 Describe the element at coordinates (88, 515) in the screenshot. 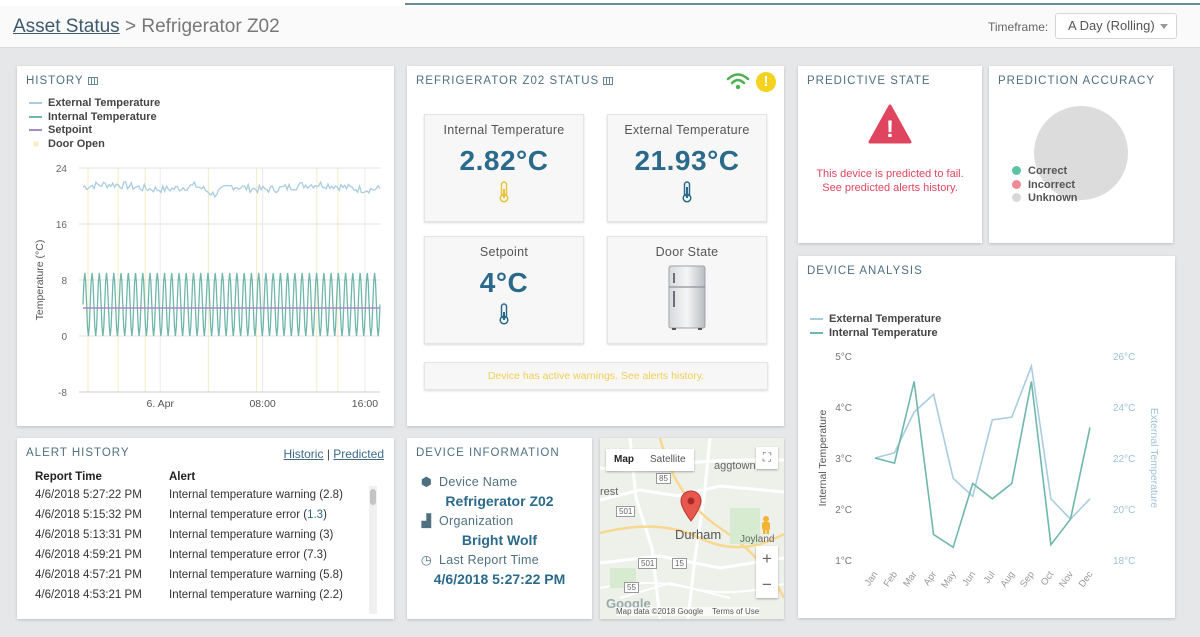

I see `row-time: 4/6/2018 5:15:32 PM` at that location.